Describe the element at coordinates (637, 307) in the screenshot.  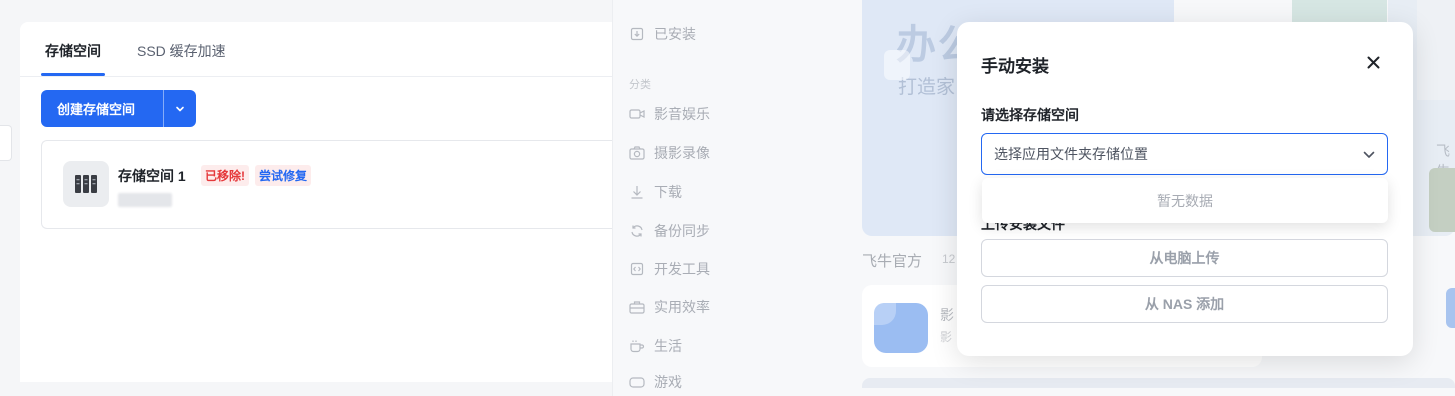
I see `briefcase-icon` at that location.